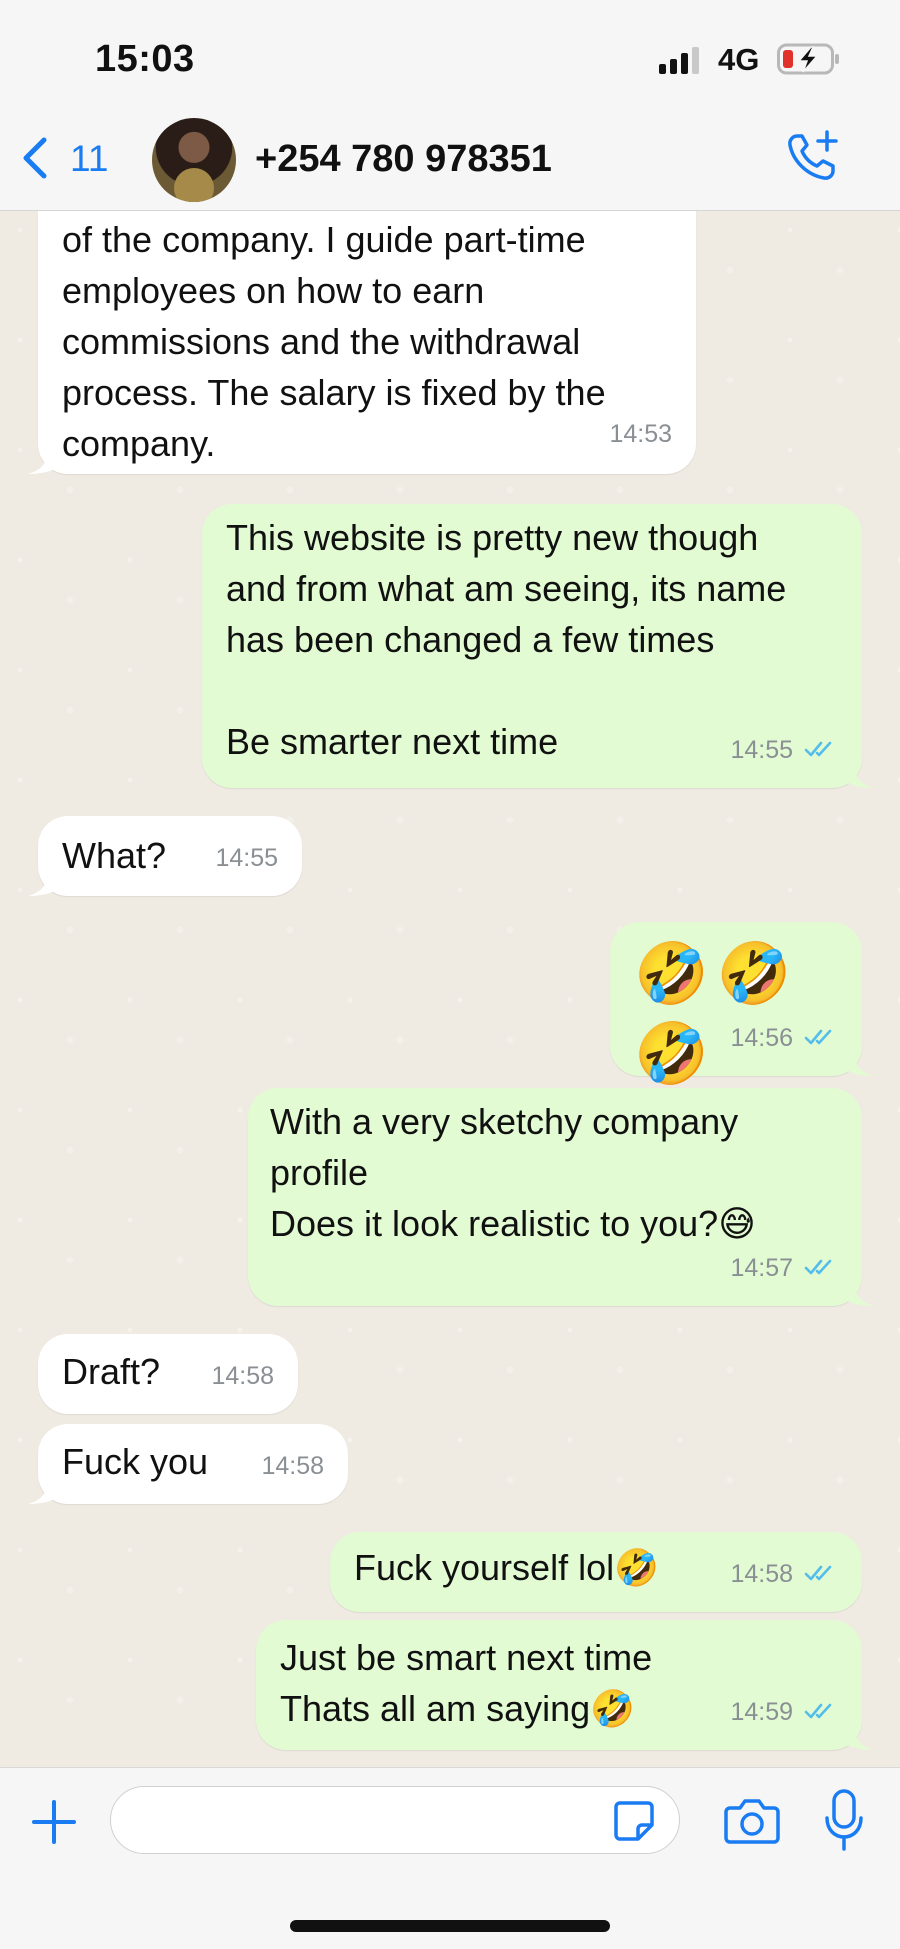 The image size is (900, 1949). Describe the element at coordinates (168, 1374) in the screenshot. I see `incoming-message: Draft? 14:58` at that location.